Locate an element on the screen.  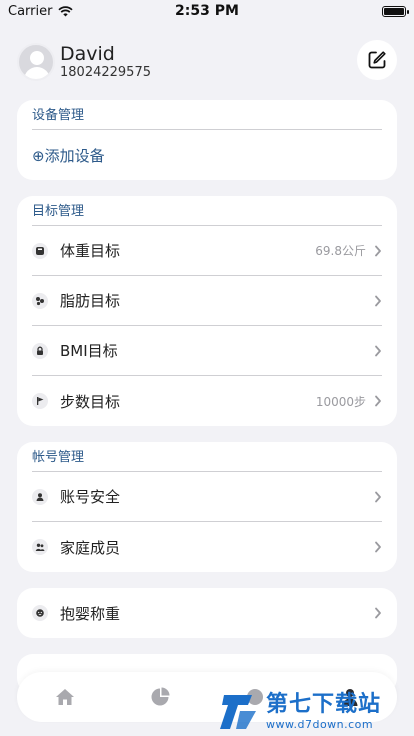
section-title: 帐号管理 is located at coordinates (207, 457).